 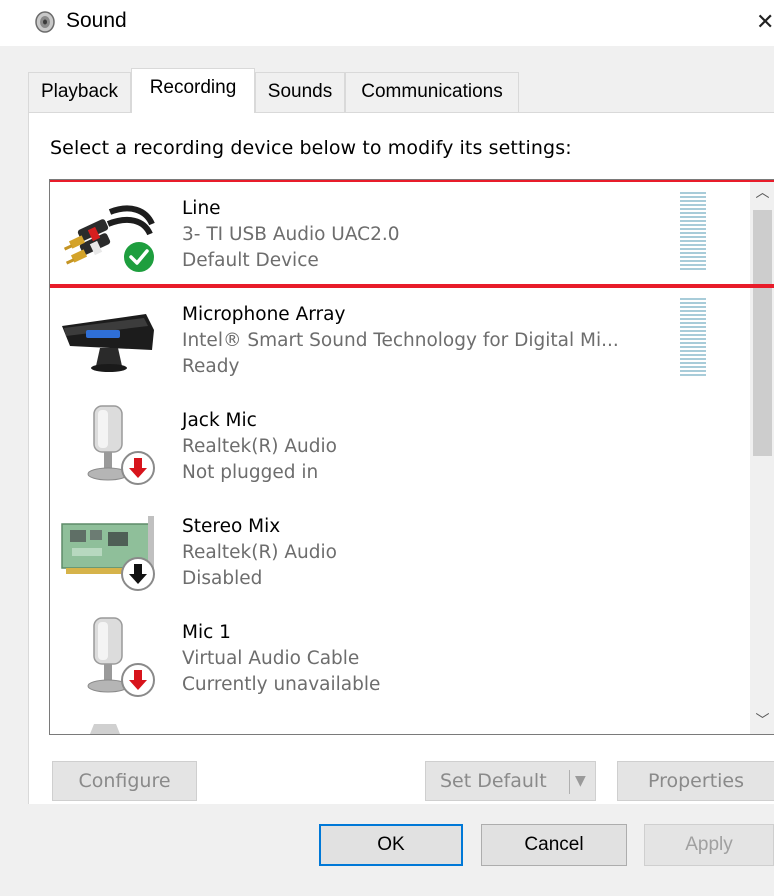 I want to click on set-default-button: Set Default ▼, so click(x=510, y=781).